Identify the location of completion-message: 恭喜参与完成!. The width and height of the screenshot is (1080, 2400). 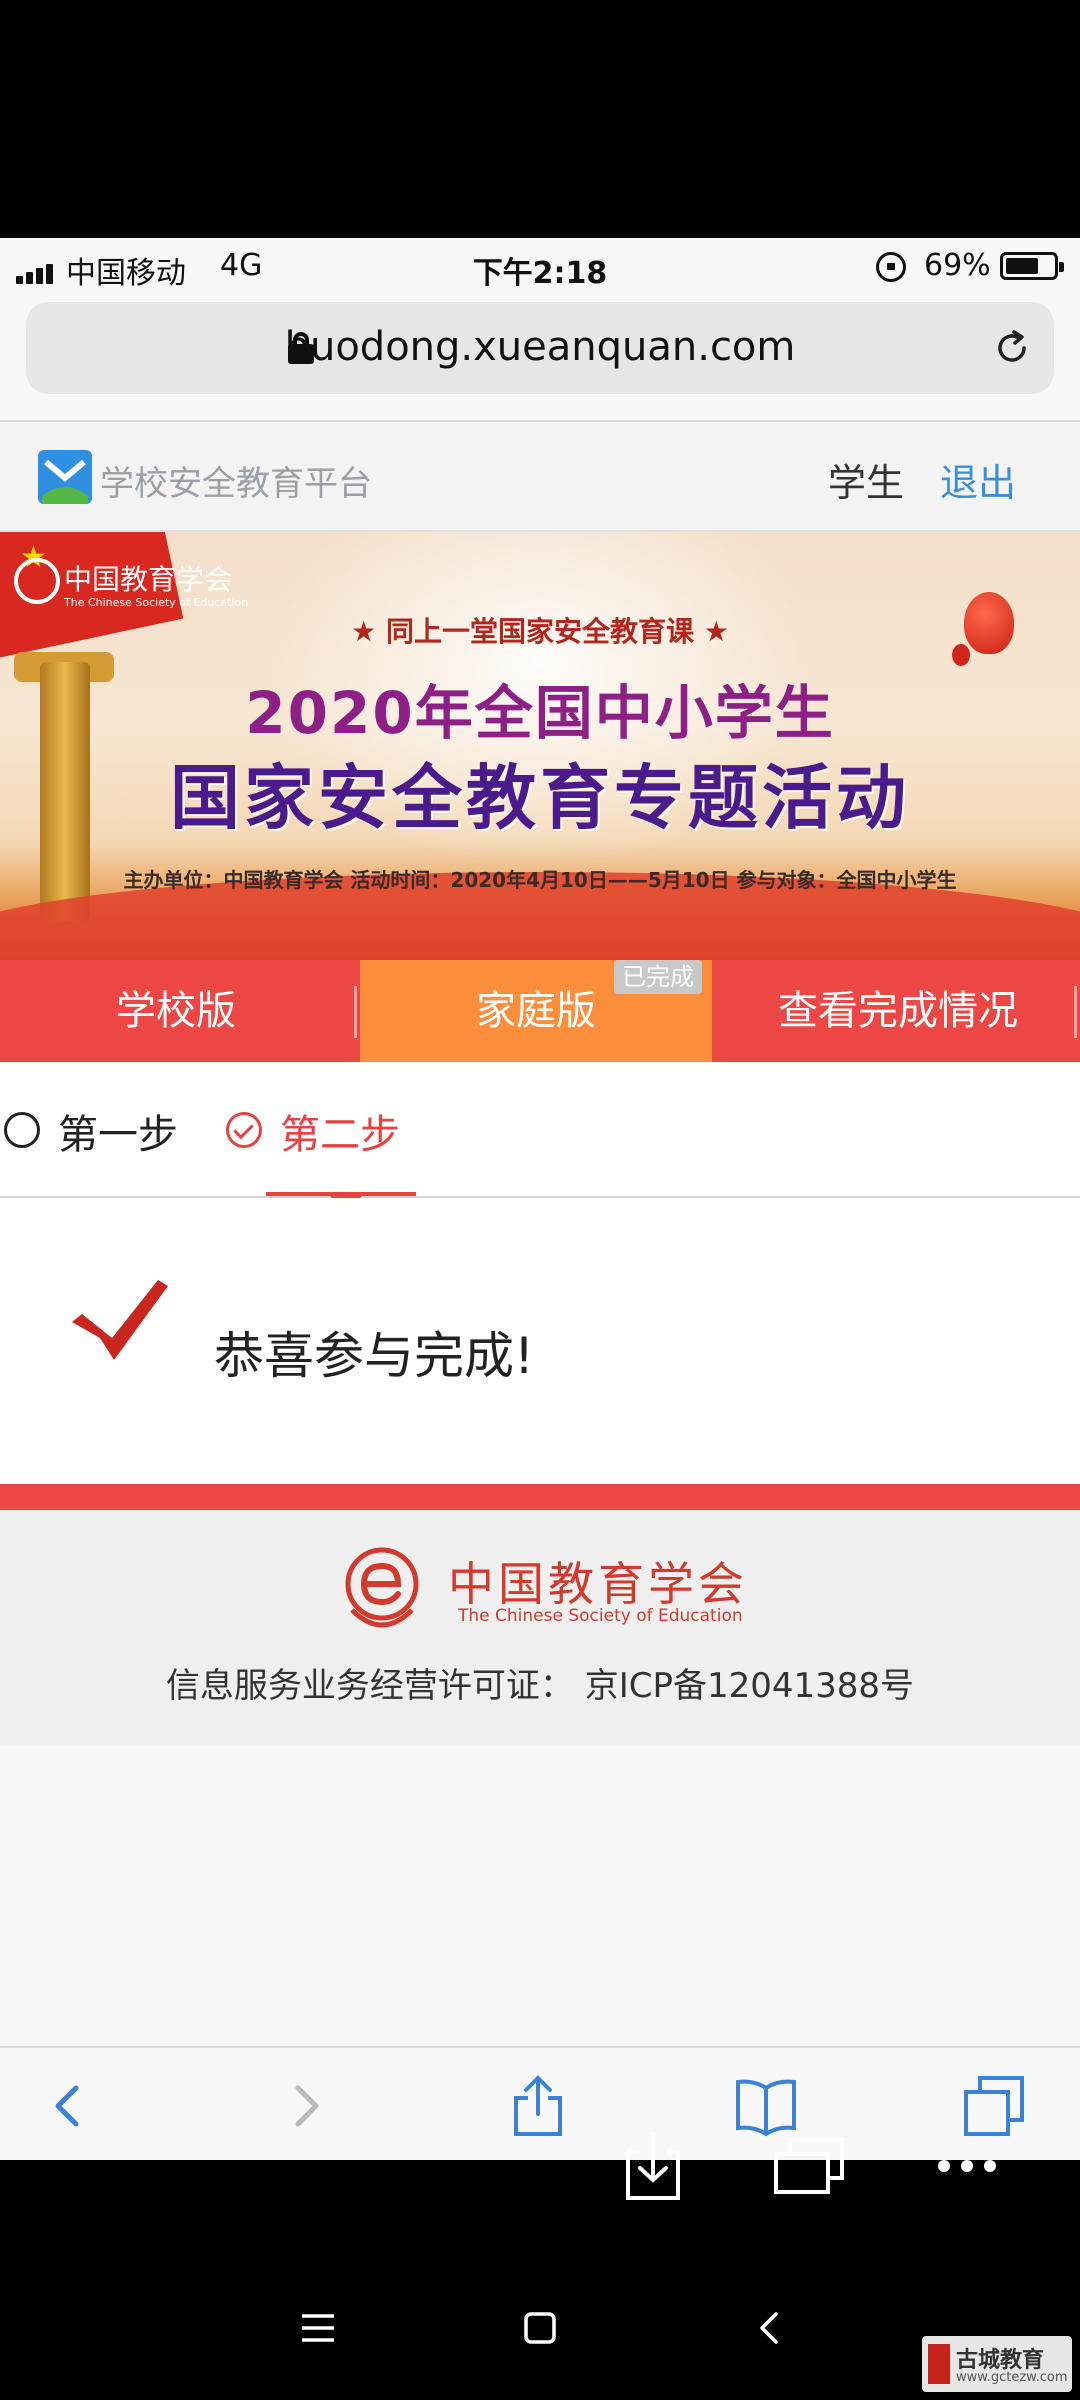
(374, 1356).